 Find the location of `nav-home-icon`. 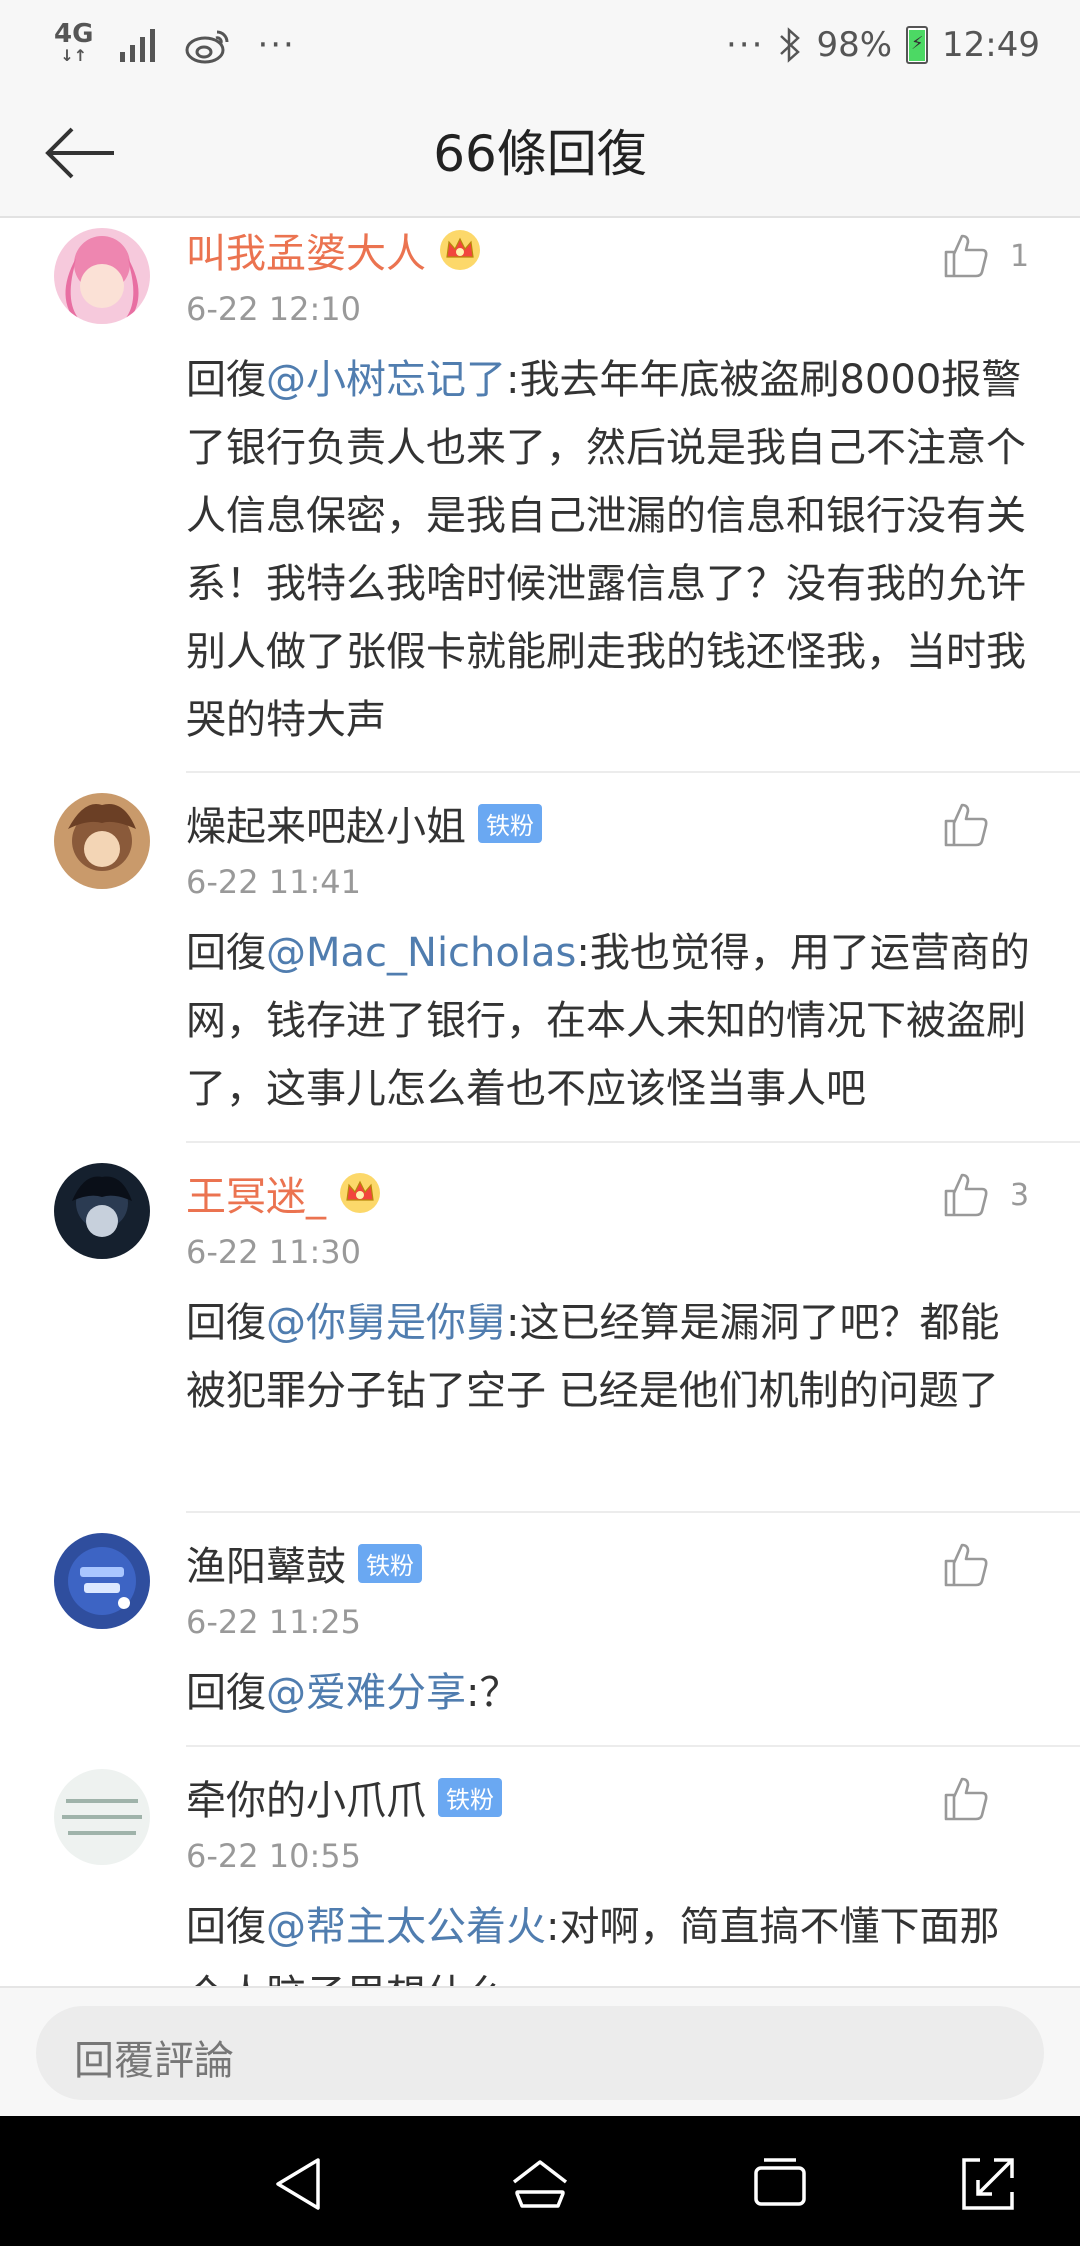

nav-home-icon is located at coordinates (540, 2184).